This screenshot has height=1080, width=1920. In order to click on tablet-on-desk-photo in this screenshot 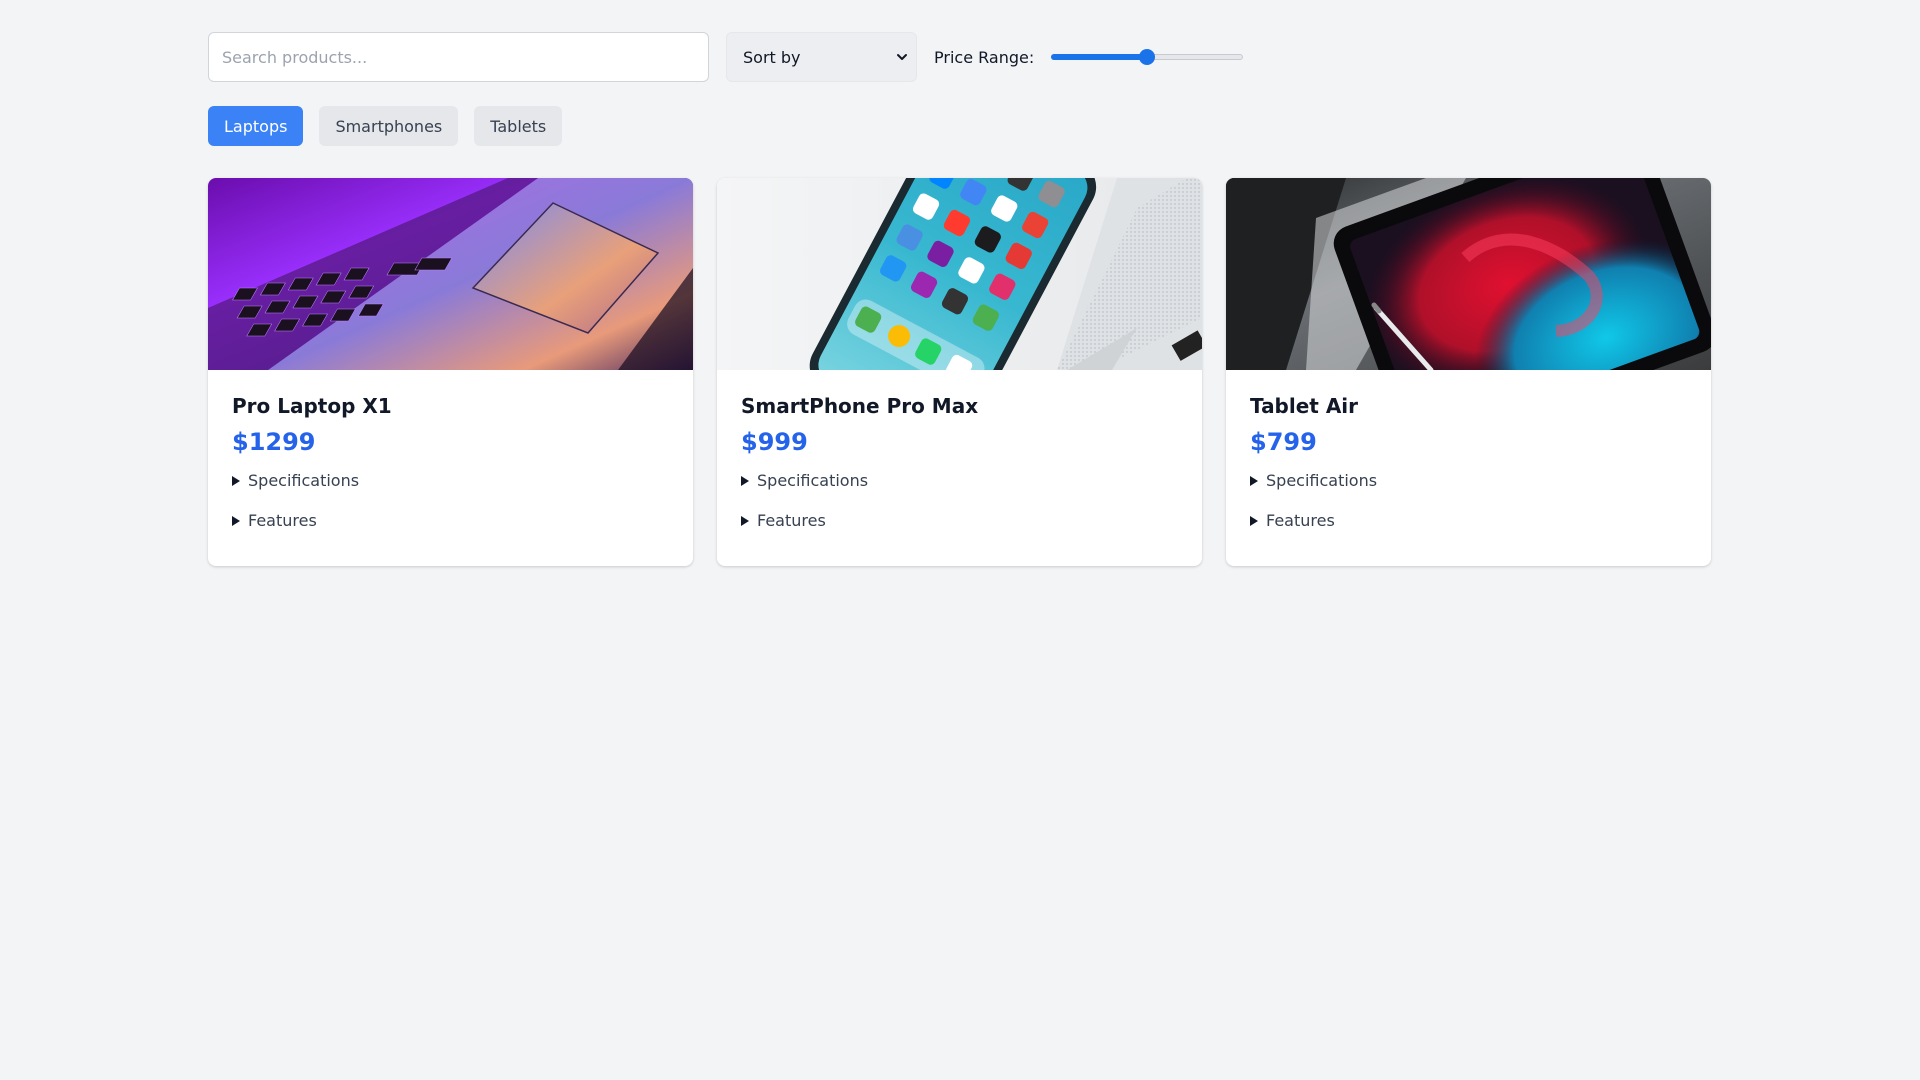, I will do `click(1468, 274)`.